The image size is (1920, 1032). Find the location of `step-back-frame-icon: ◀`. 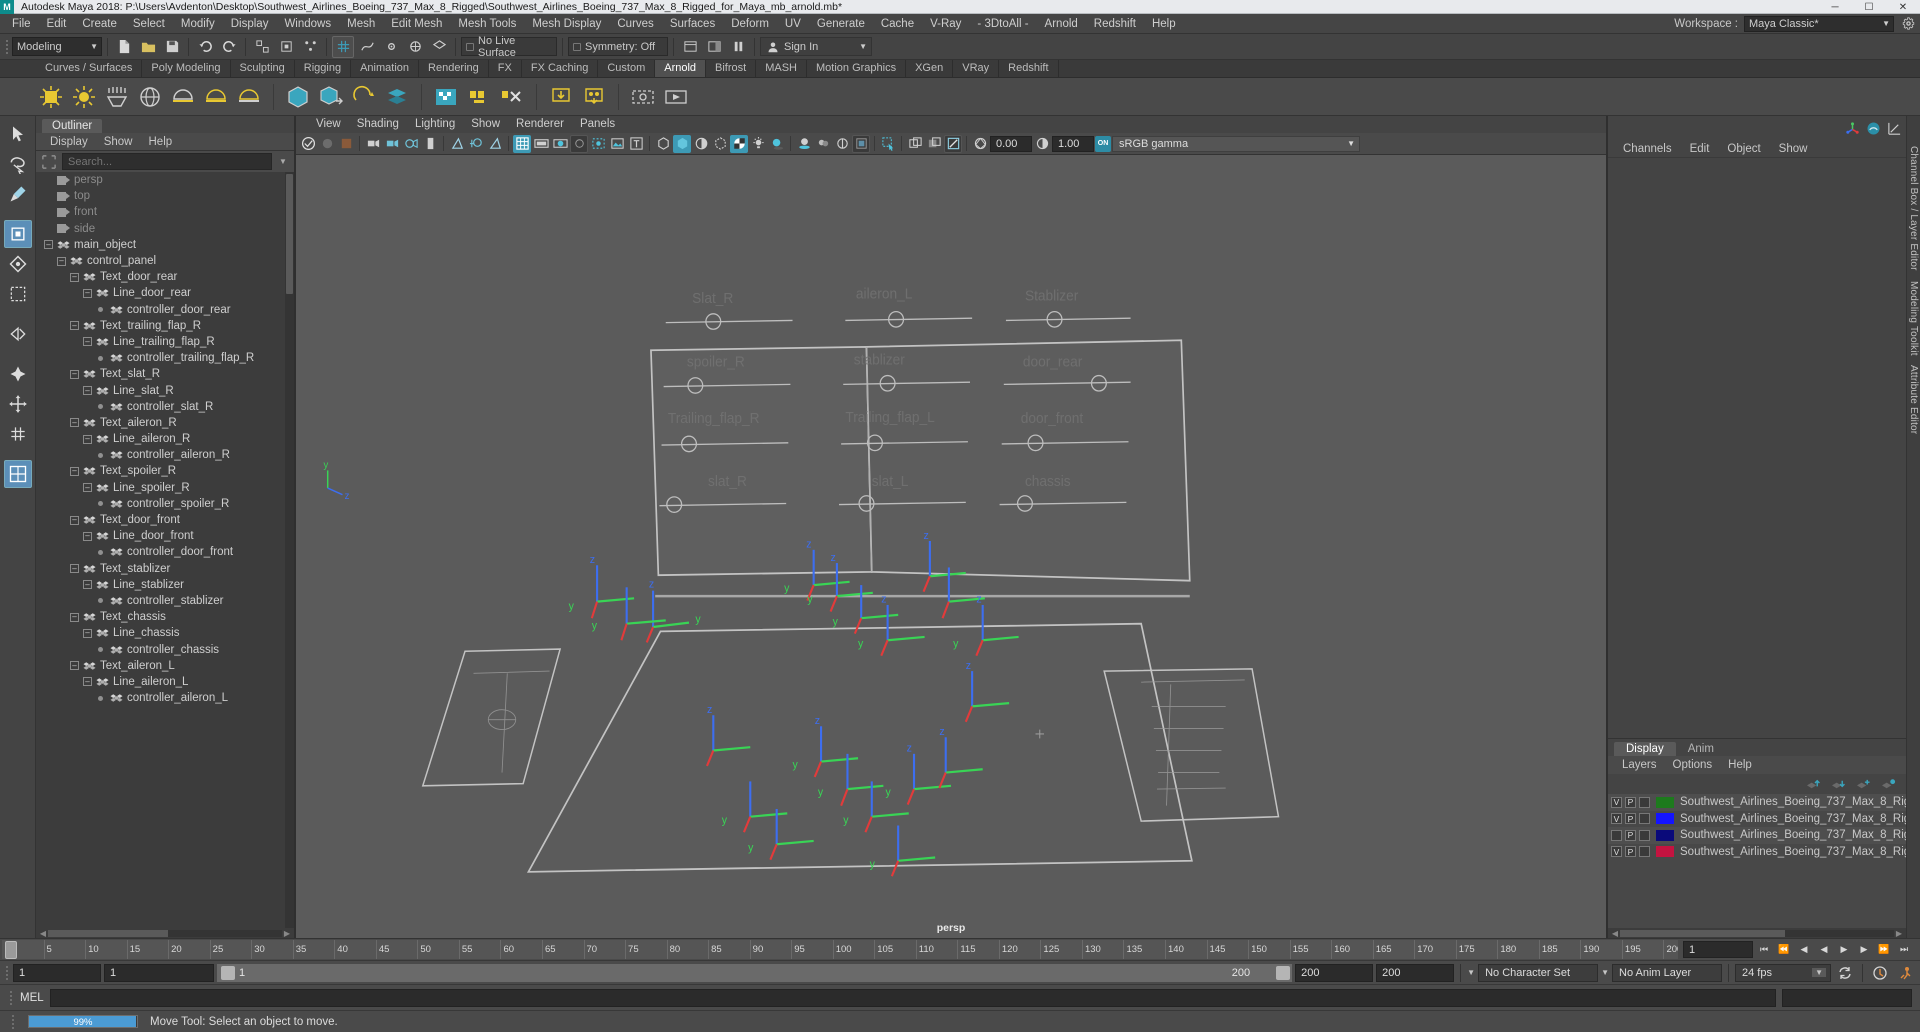

step-back-frame-icon: ◀ is located at coordinates (1804, 950).